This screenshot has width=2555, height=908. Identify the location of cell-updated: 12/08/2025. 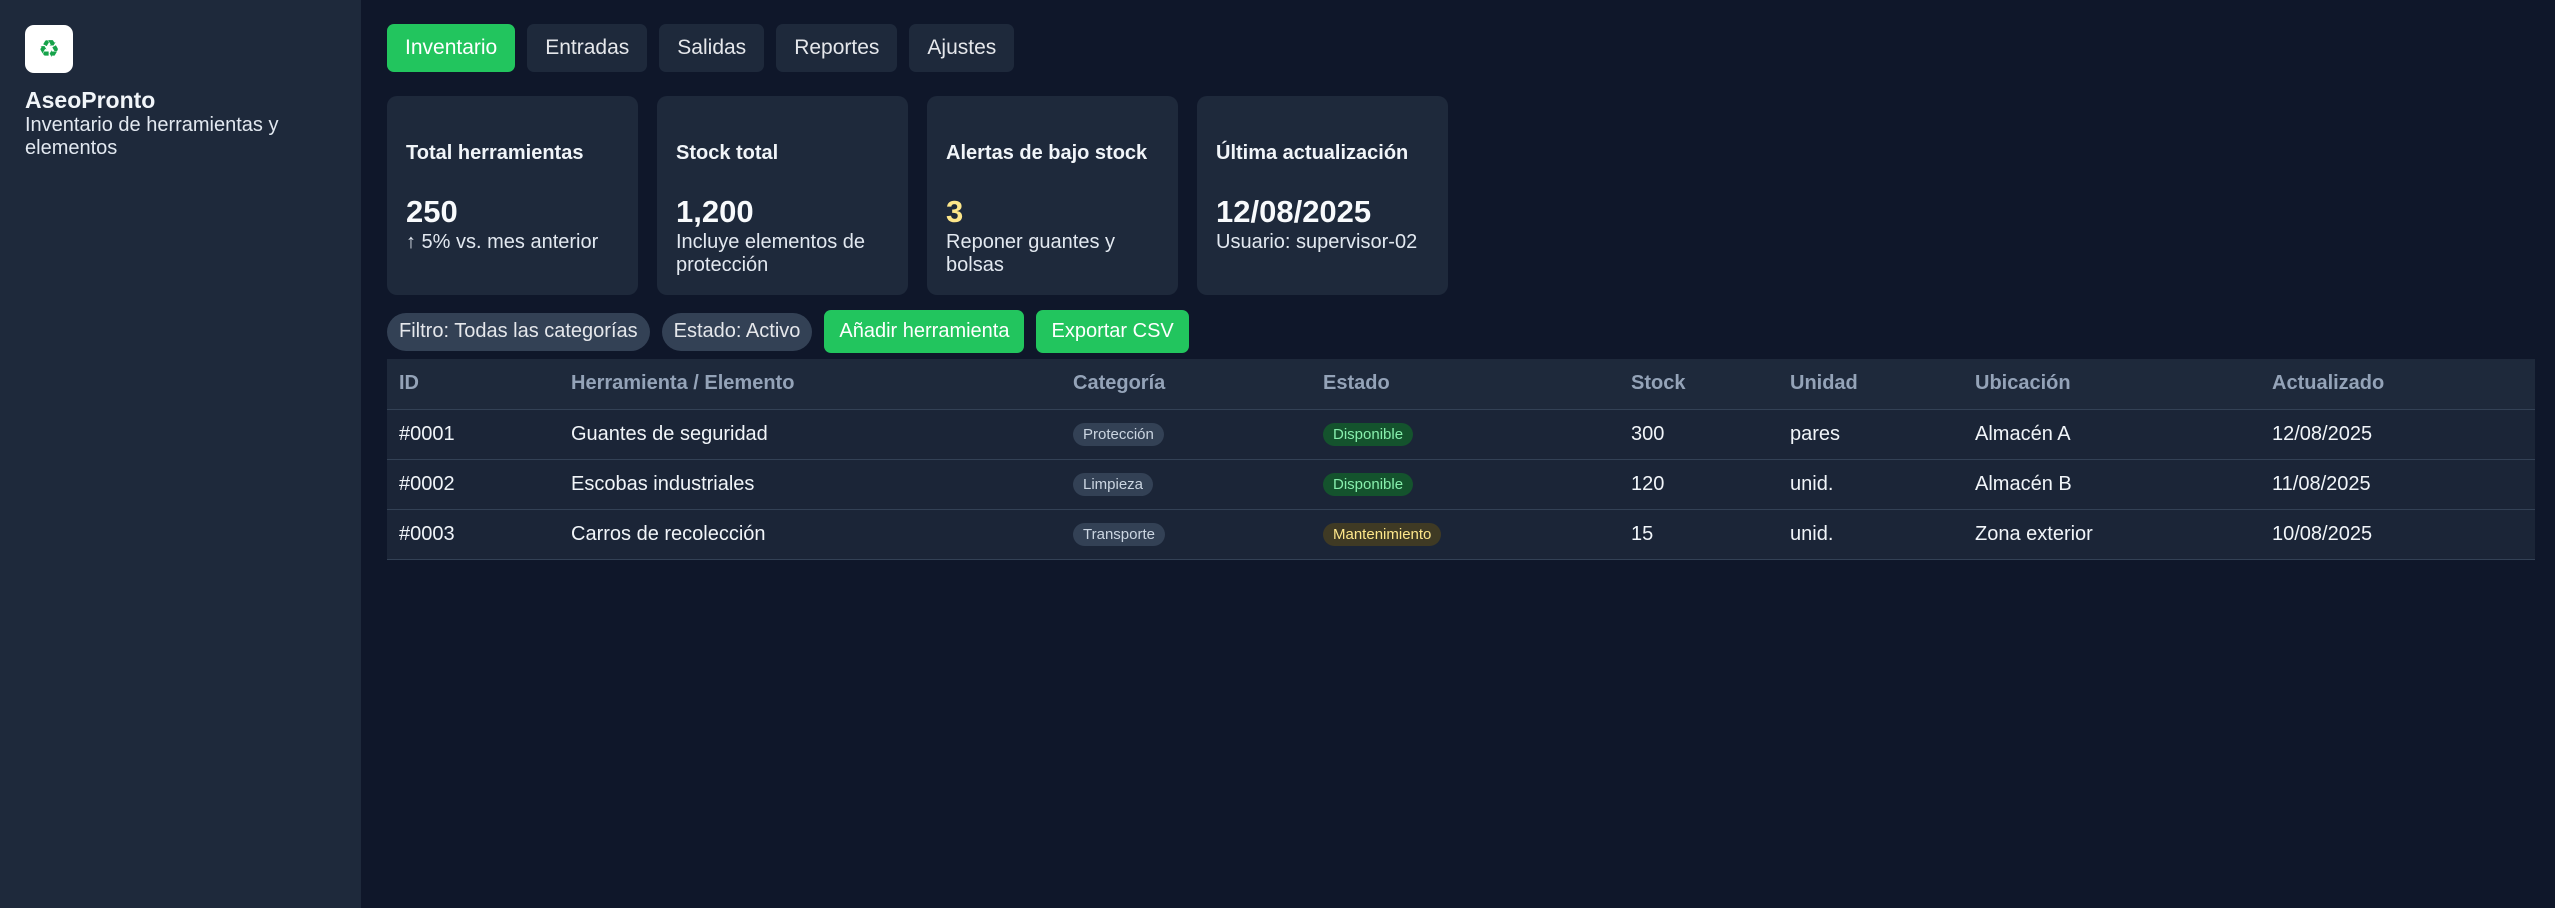
(2397, 434).